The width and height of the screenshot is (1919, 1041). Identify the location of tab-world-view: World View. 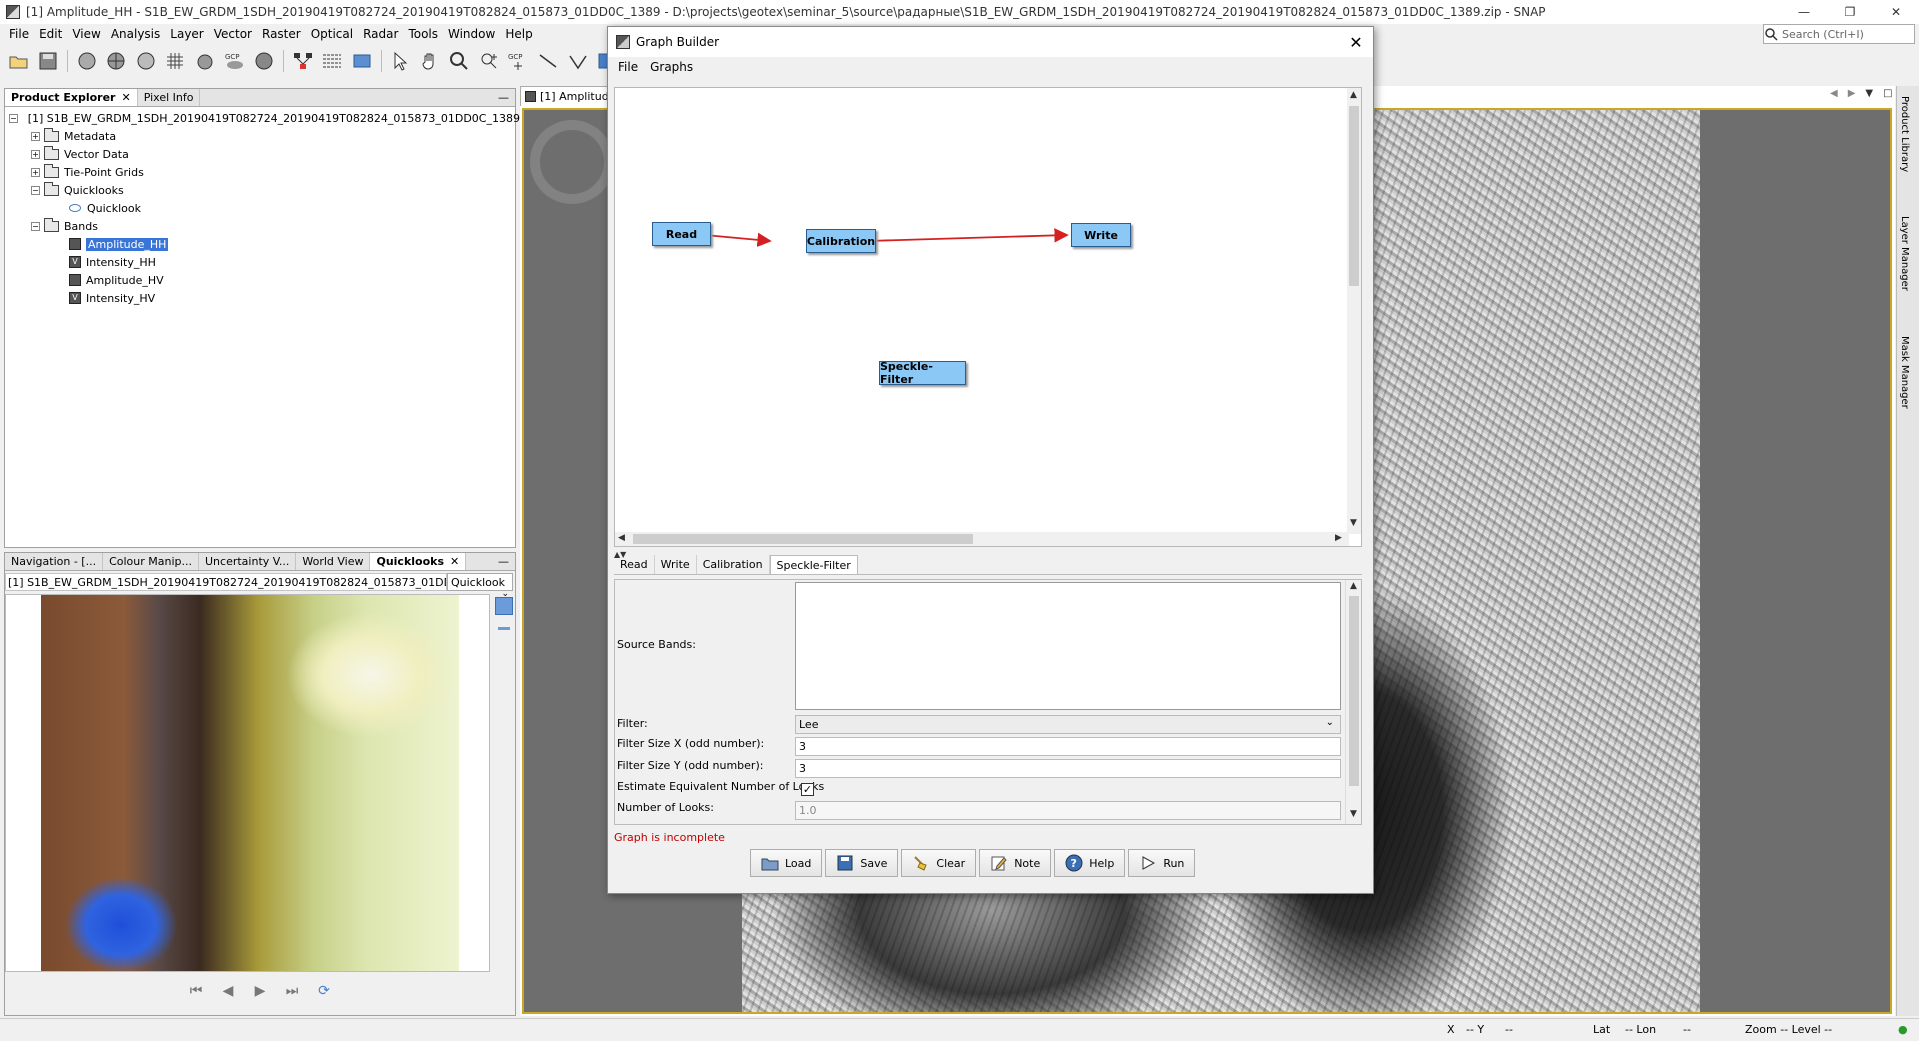
(333, 561).